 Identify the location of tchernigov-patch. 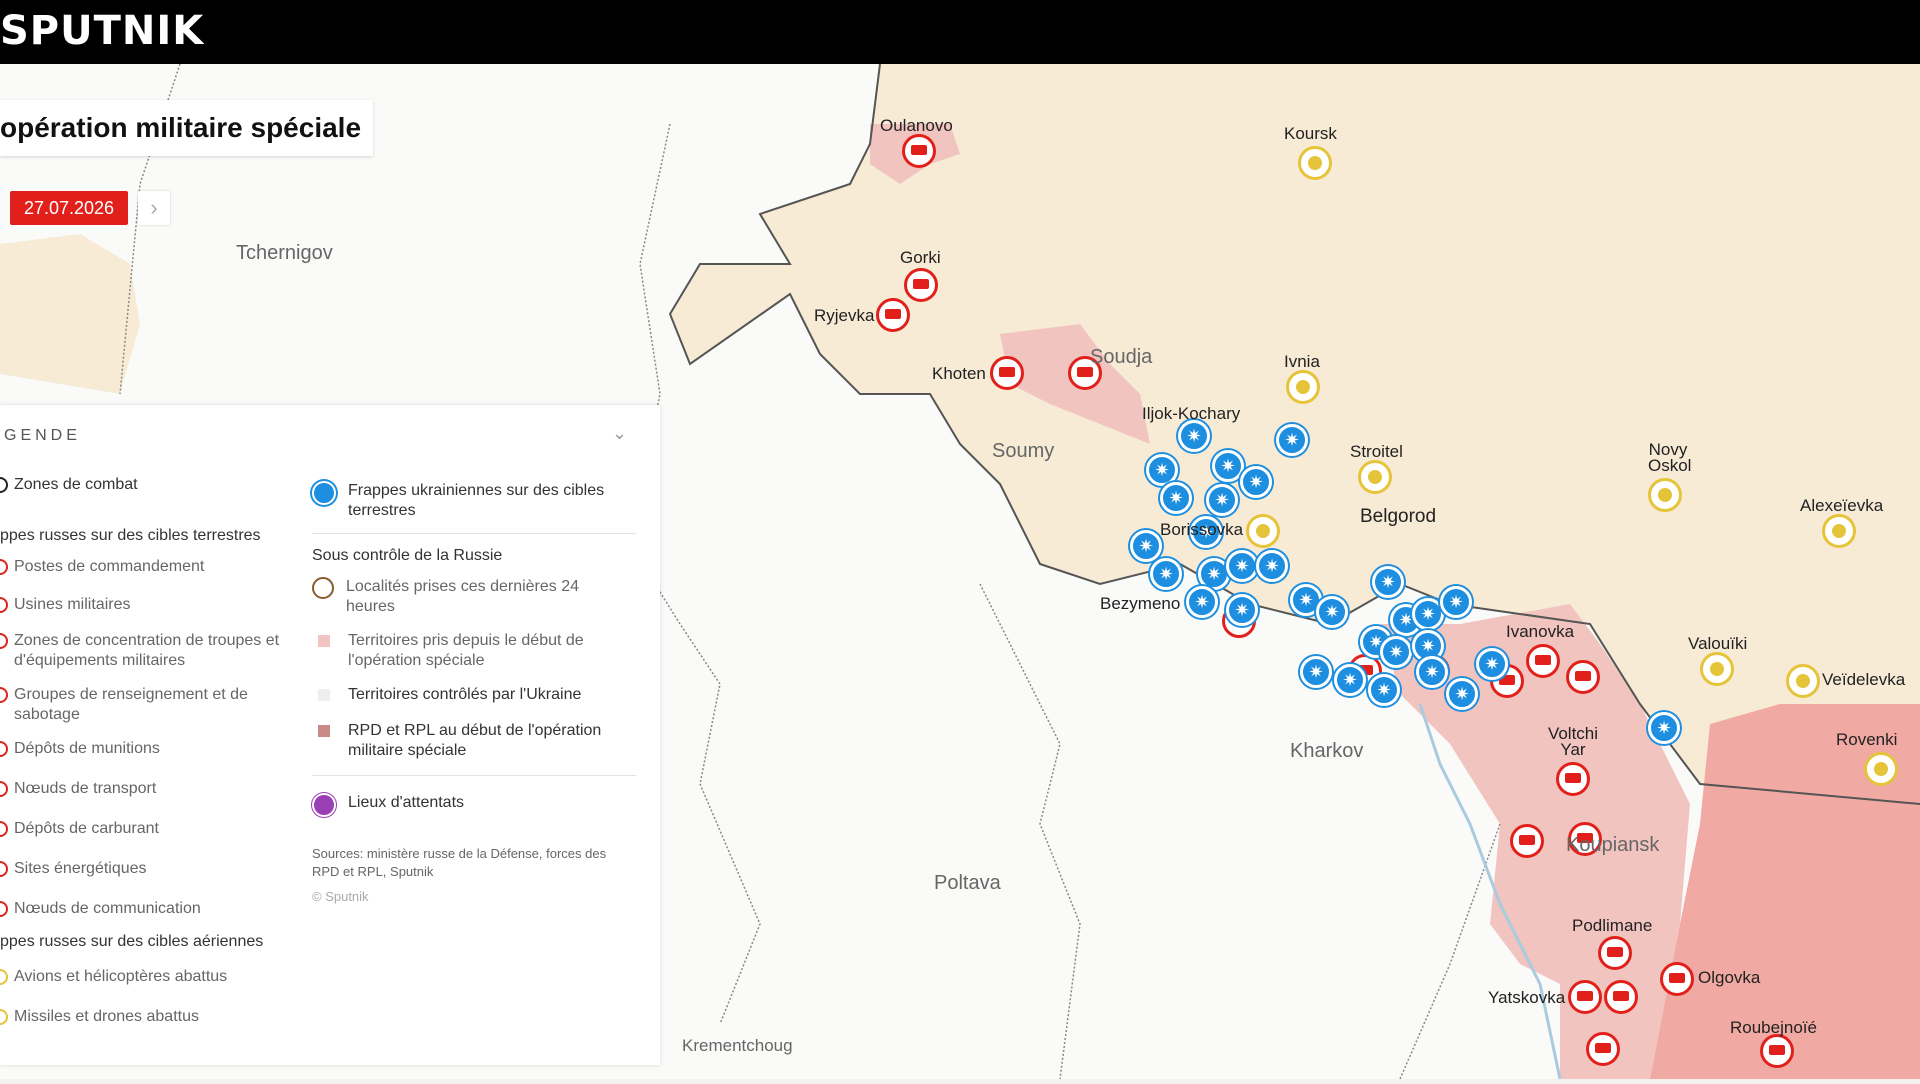
(70, 314).